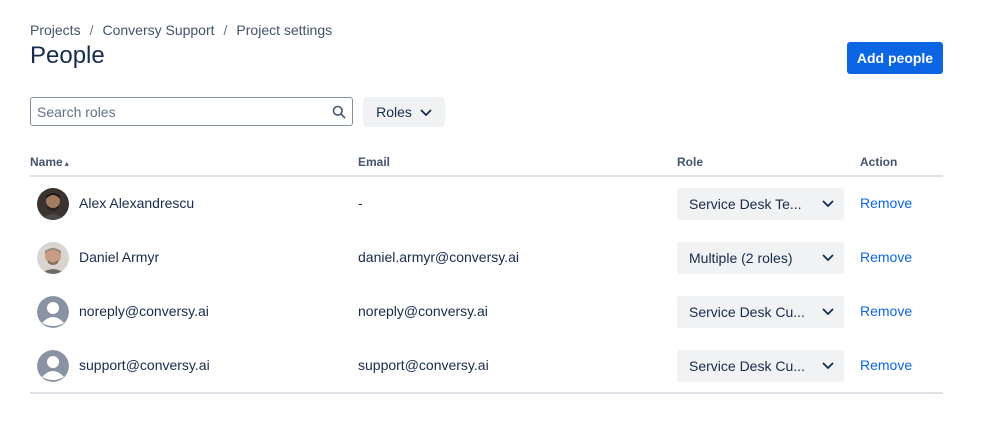 Image resolution: width=999 pixels, height=439 pixels. Describe the element at coordinates (374, 162) in the screenshot. I see `column-header-email: Email` at that location.